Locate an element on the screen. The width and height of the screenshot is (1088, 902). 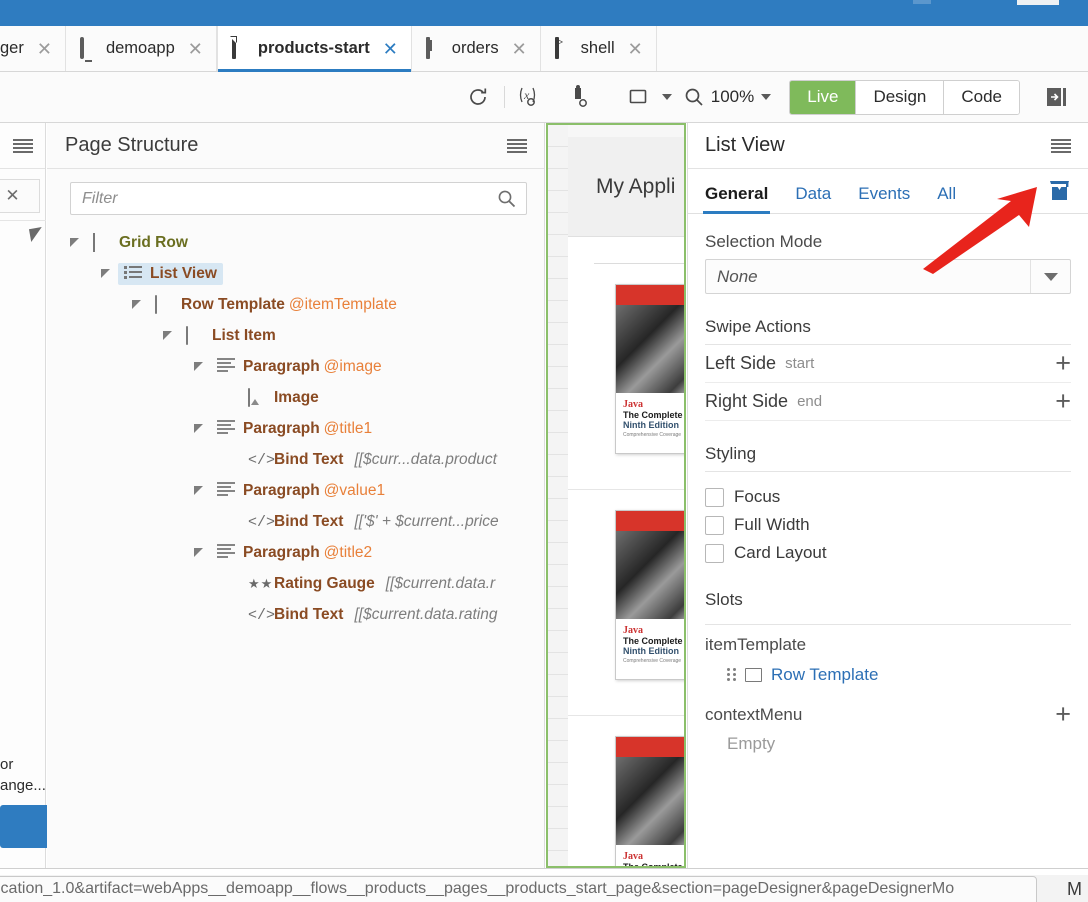
viewport-icon is located at coordinates (639, 97).